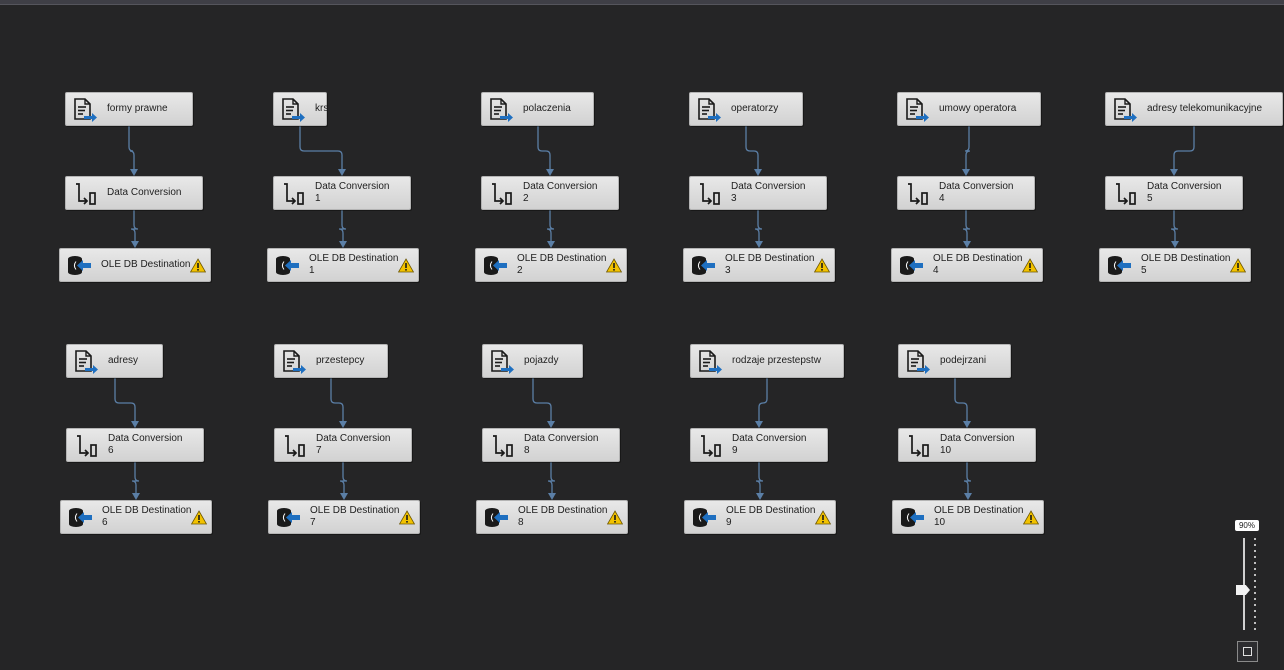 The image size is (1284, 670). I want to click on conversion-index: 8, so click(527, 450).